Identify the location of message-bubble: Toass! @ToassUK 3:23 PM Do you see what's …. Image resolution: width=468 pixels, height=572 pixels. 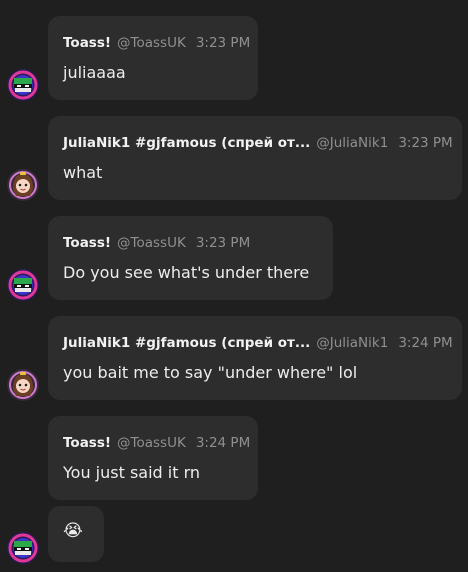
(190, 258).